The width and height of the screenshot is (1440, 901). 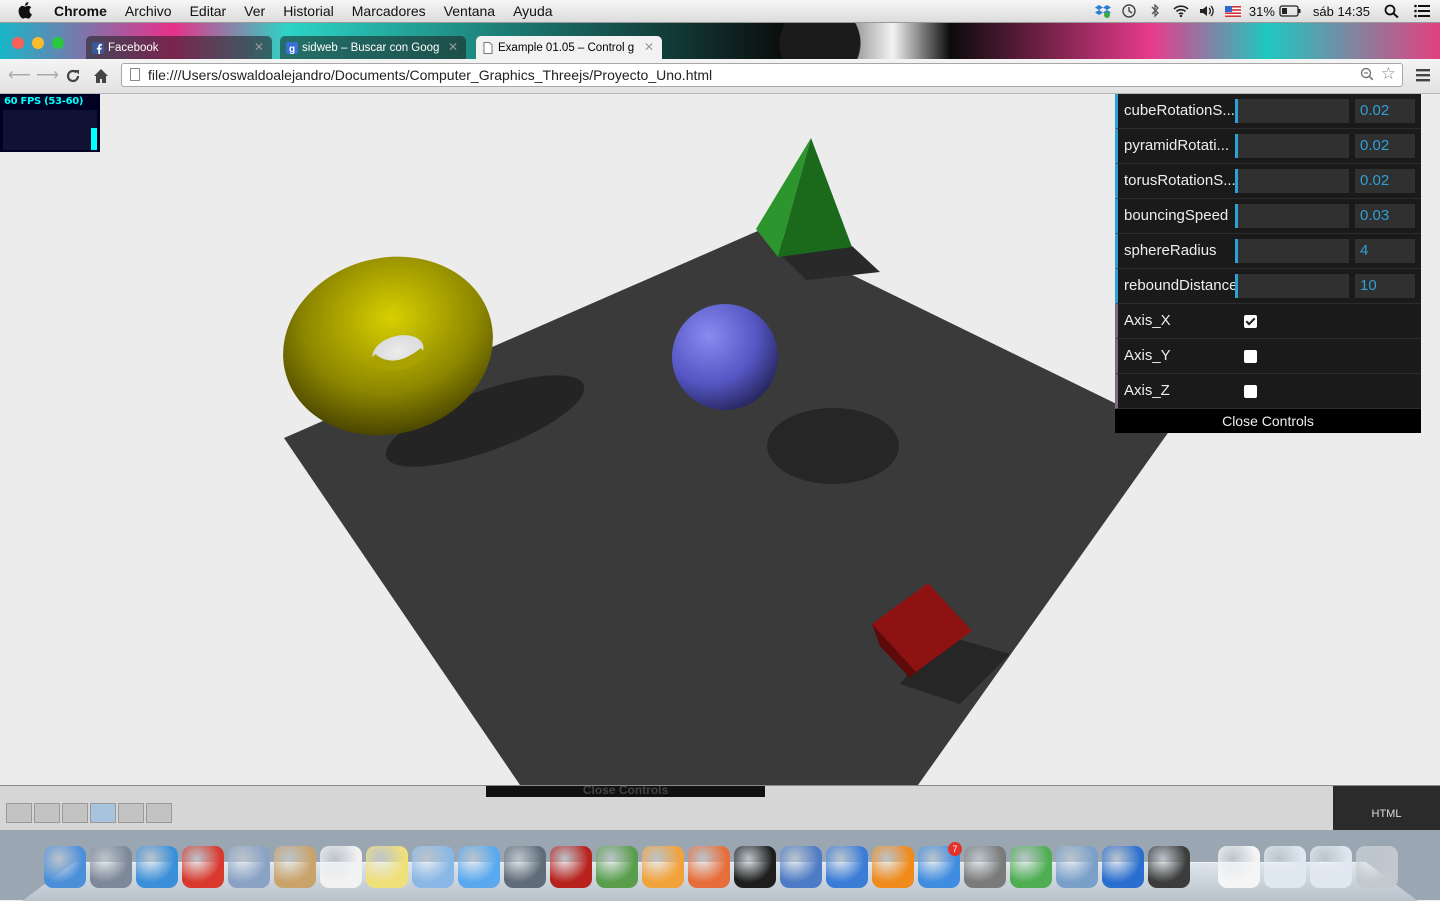 What do you see at coordinates (103, 813) in the screenshot?
I see `devtools-tab-layout-icon` at bounding box center [103, 813].